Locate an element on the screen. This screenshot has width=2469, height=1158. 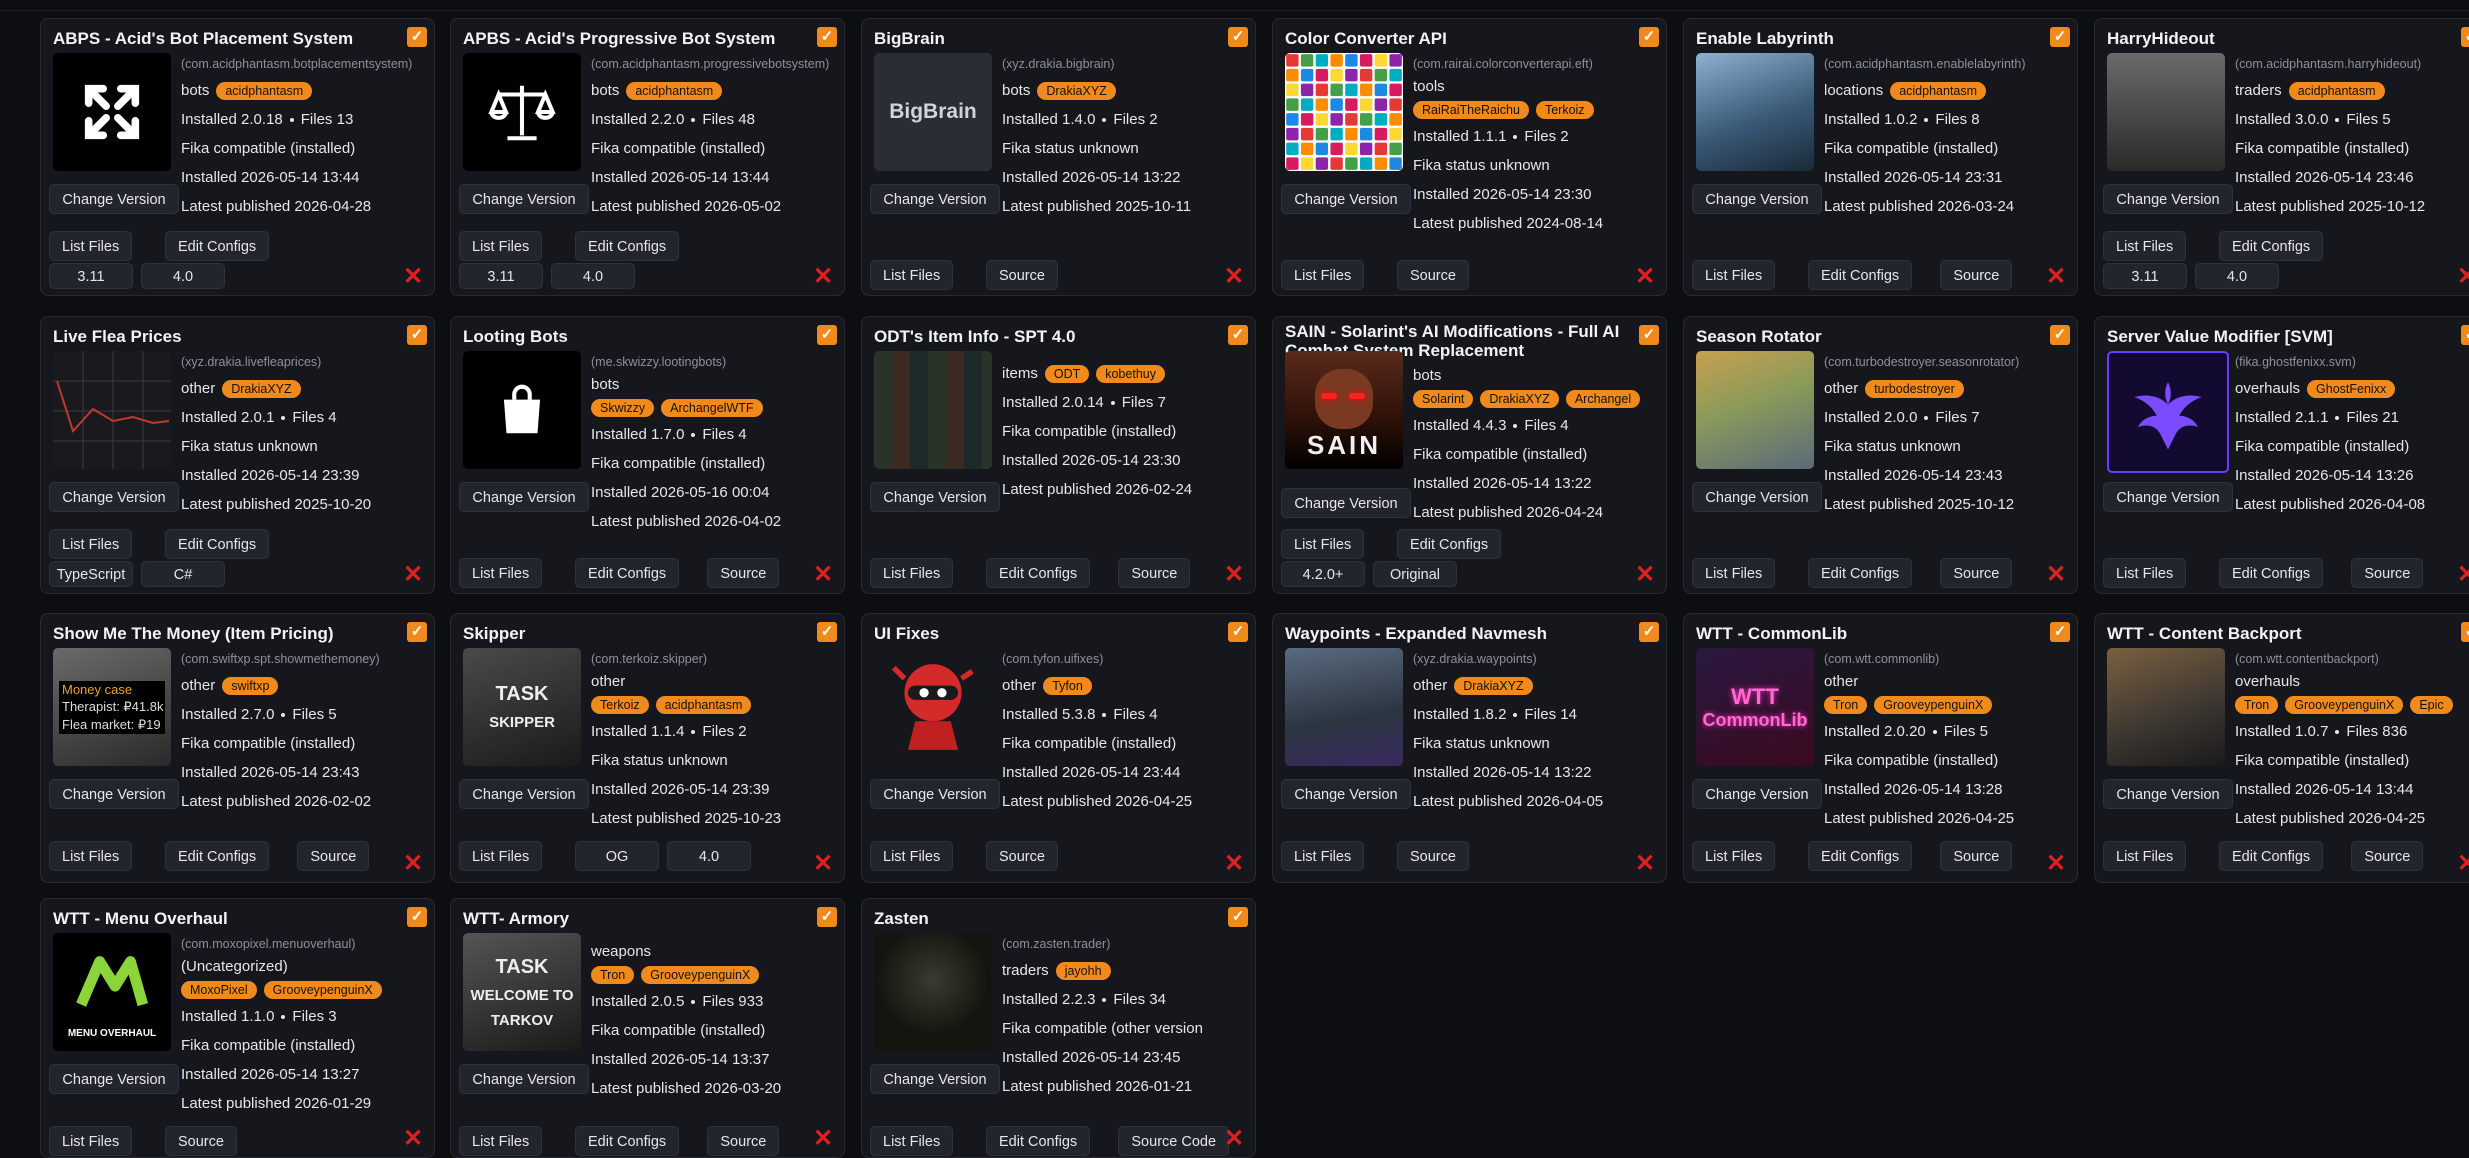
version-chip: 4.2.0+ is located at coordinates (1323, 574).